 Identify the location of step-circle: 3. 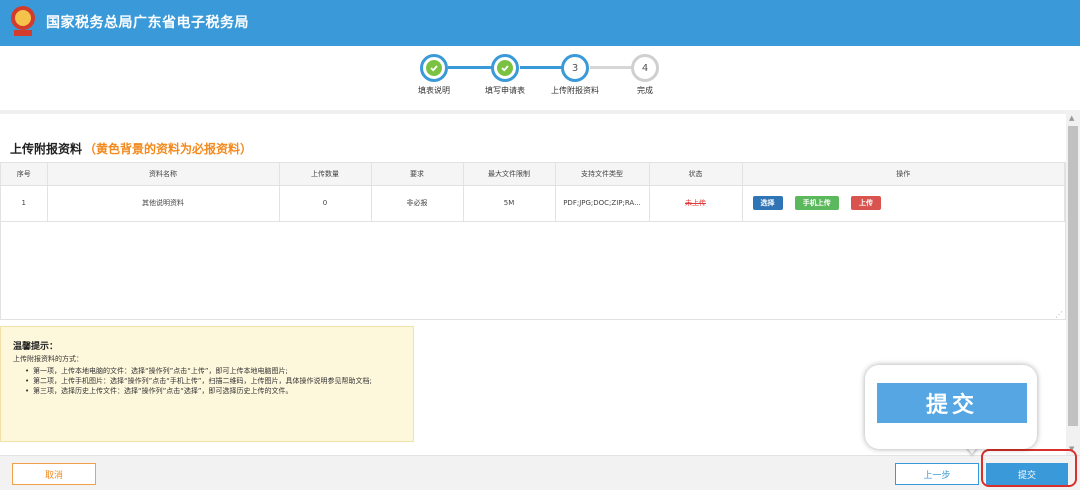
(575, 68).